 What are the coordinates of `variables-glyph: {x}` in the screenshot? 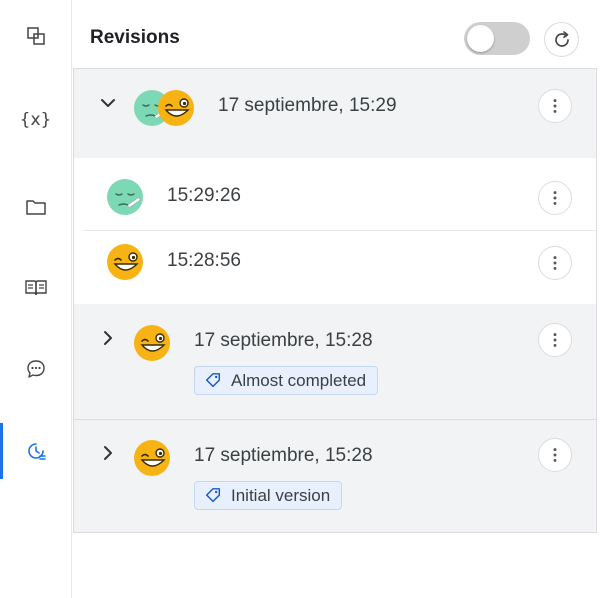 It's located at (35, 120).